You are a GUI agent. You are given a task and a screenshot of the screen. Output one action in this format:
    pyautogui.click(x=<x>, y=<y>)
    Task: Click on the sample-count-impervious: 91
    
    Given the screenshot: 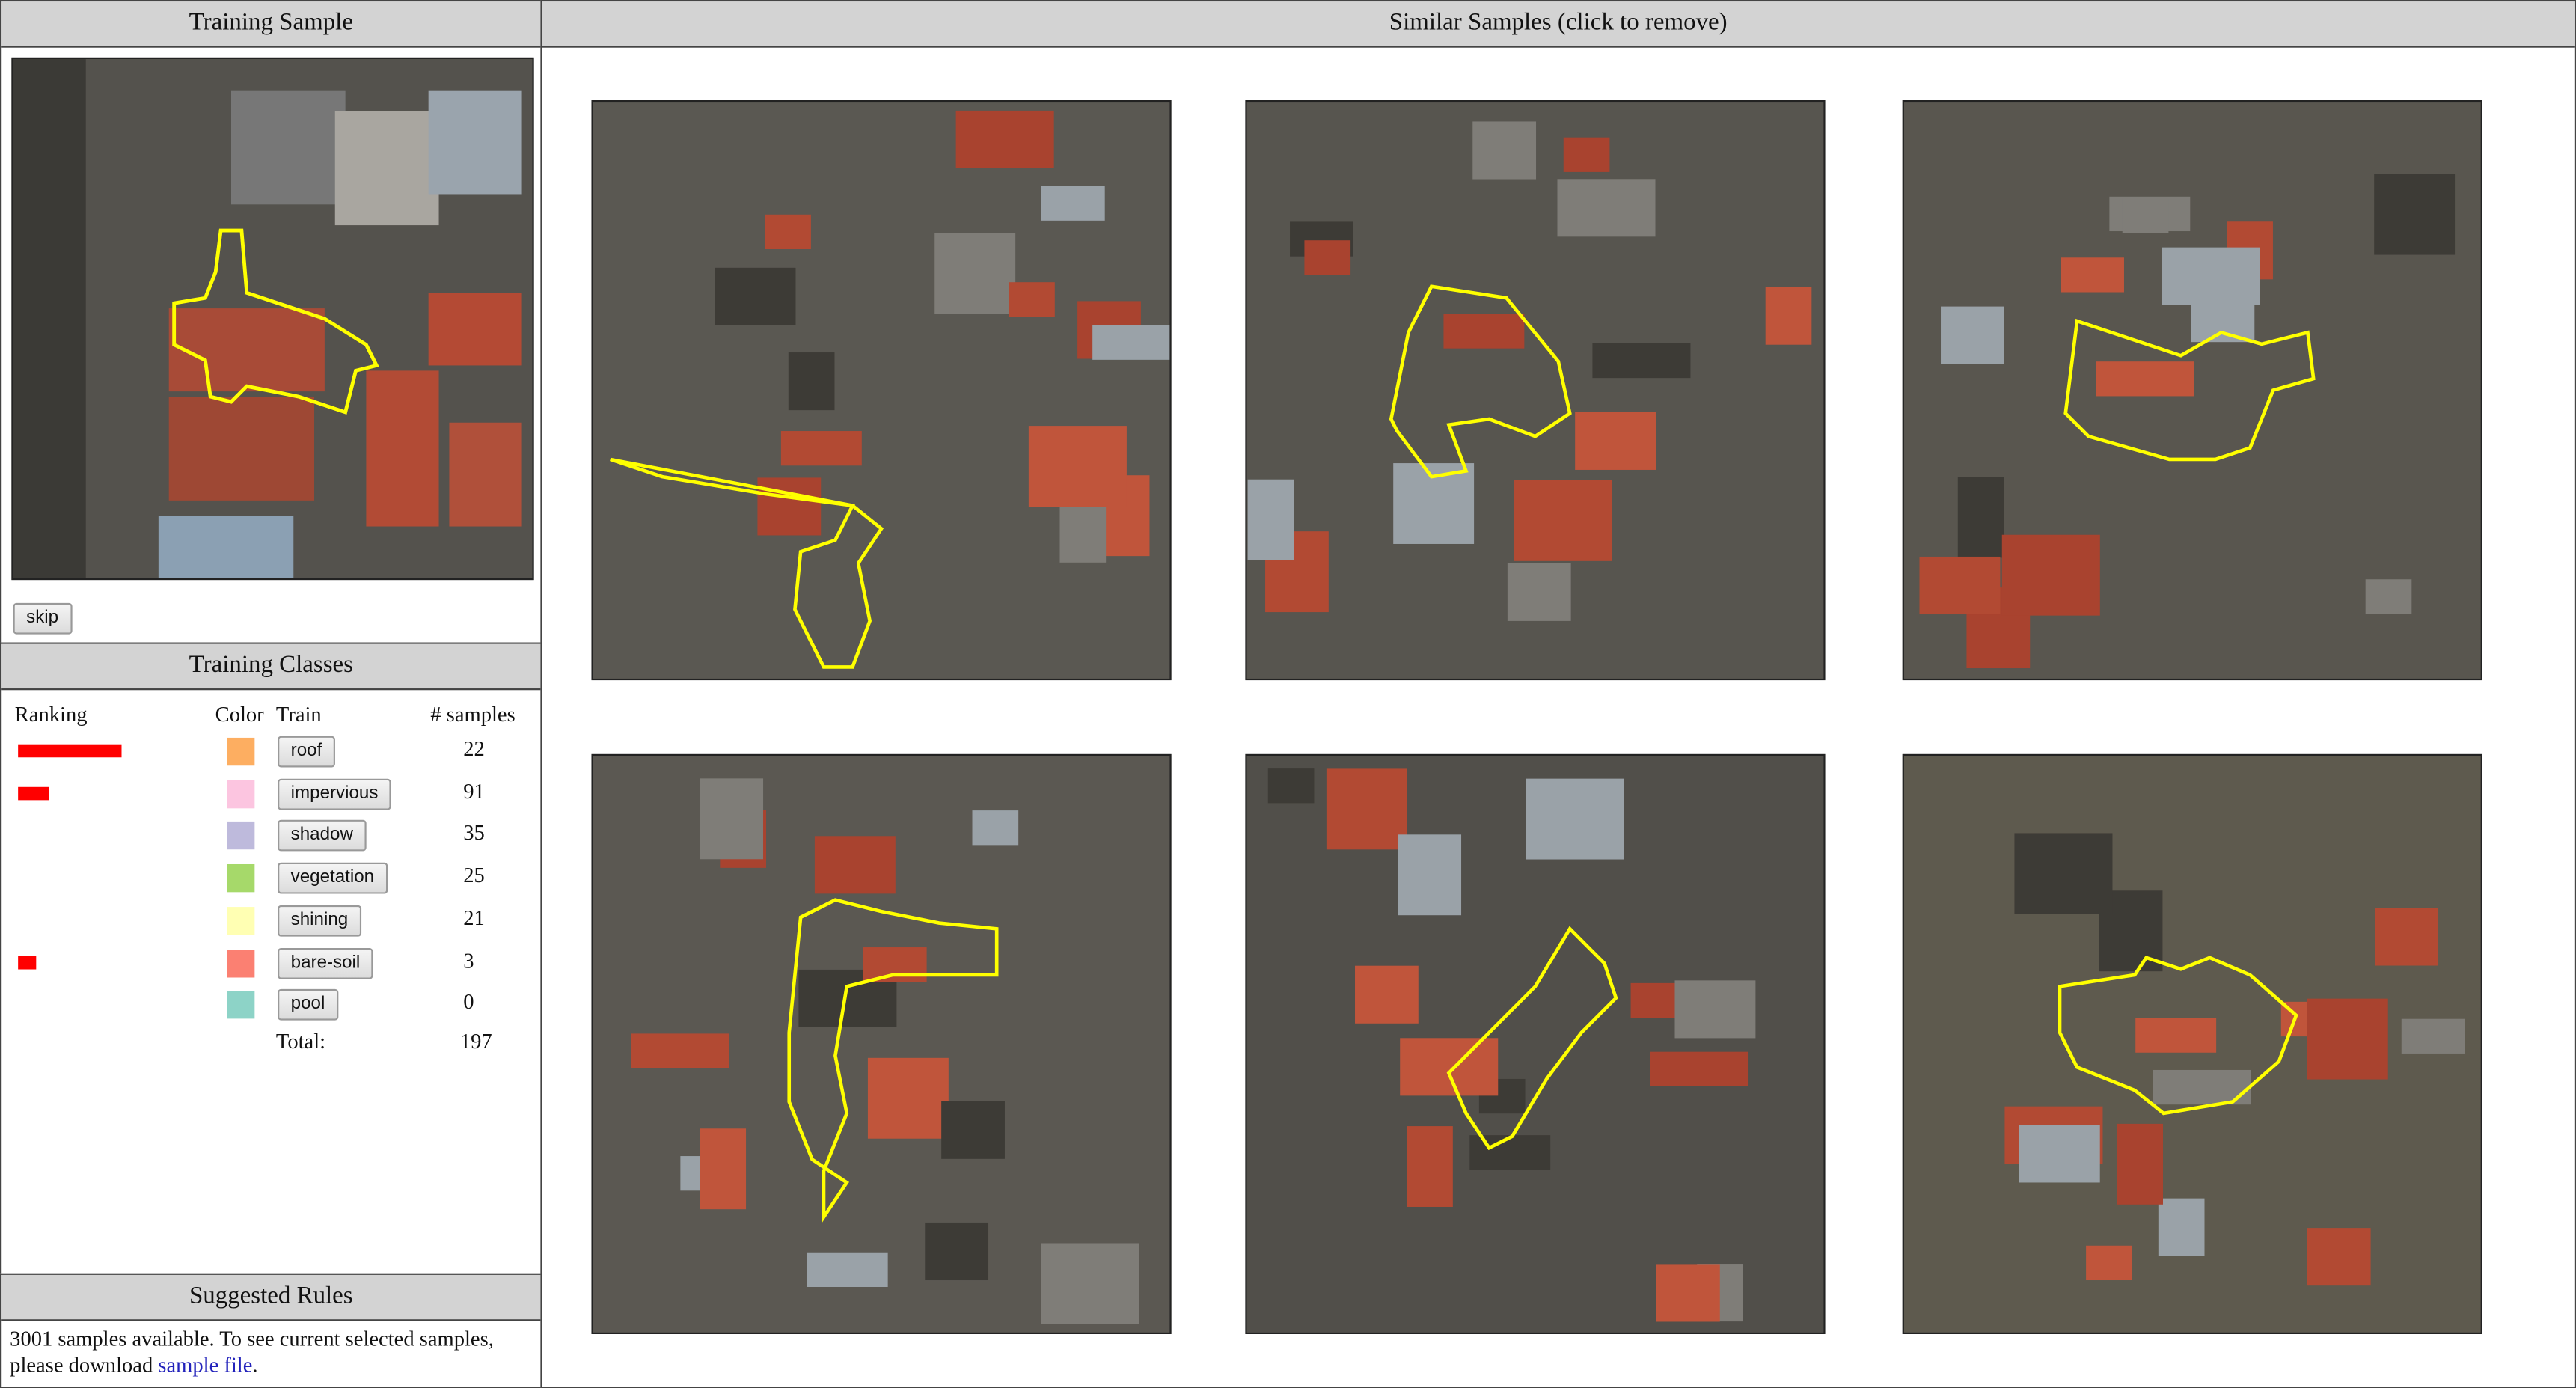 What is the action you would take?
    pyautogui.click(x=474, y=791)
    